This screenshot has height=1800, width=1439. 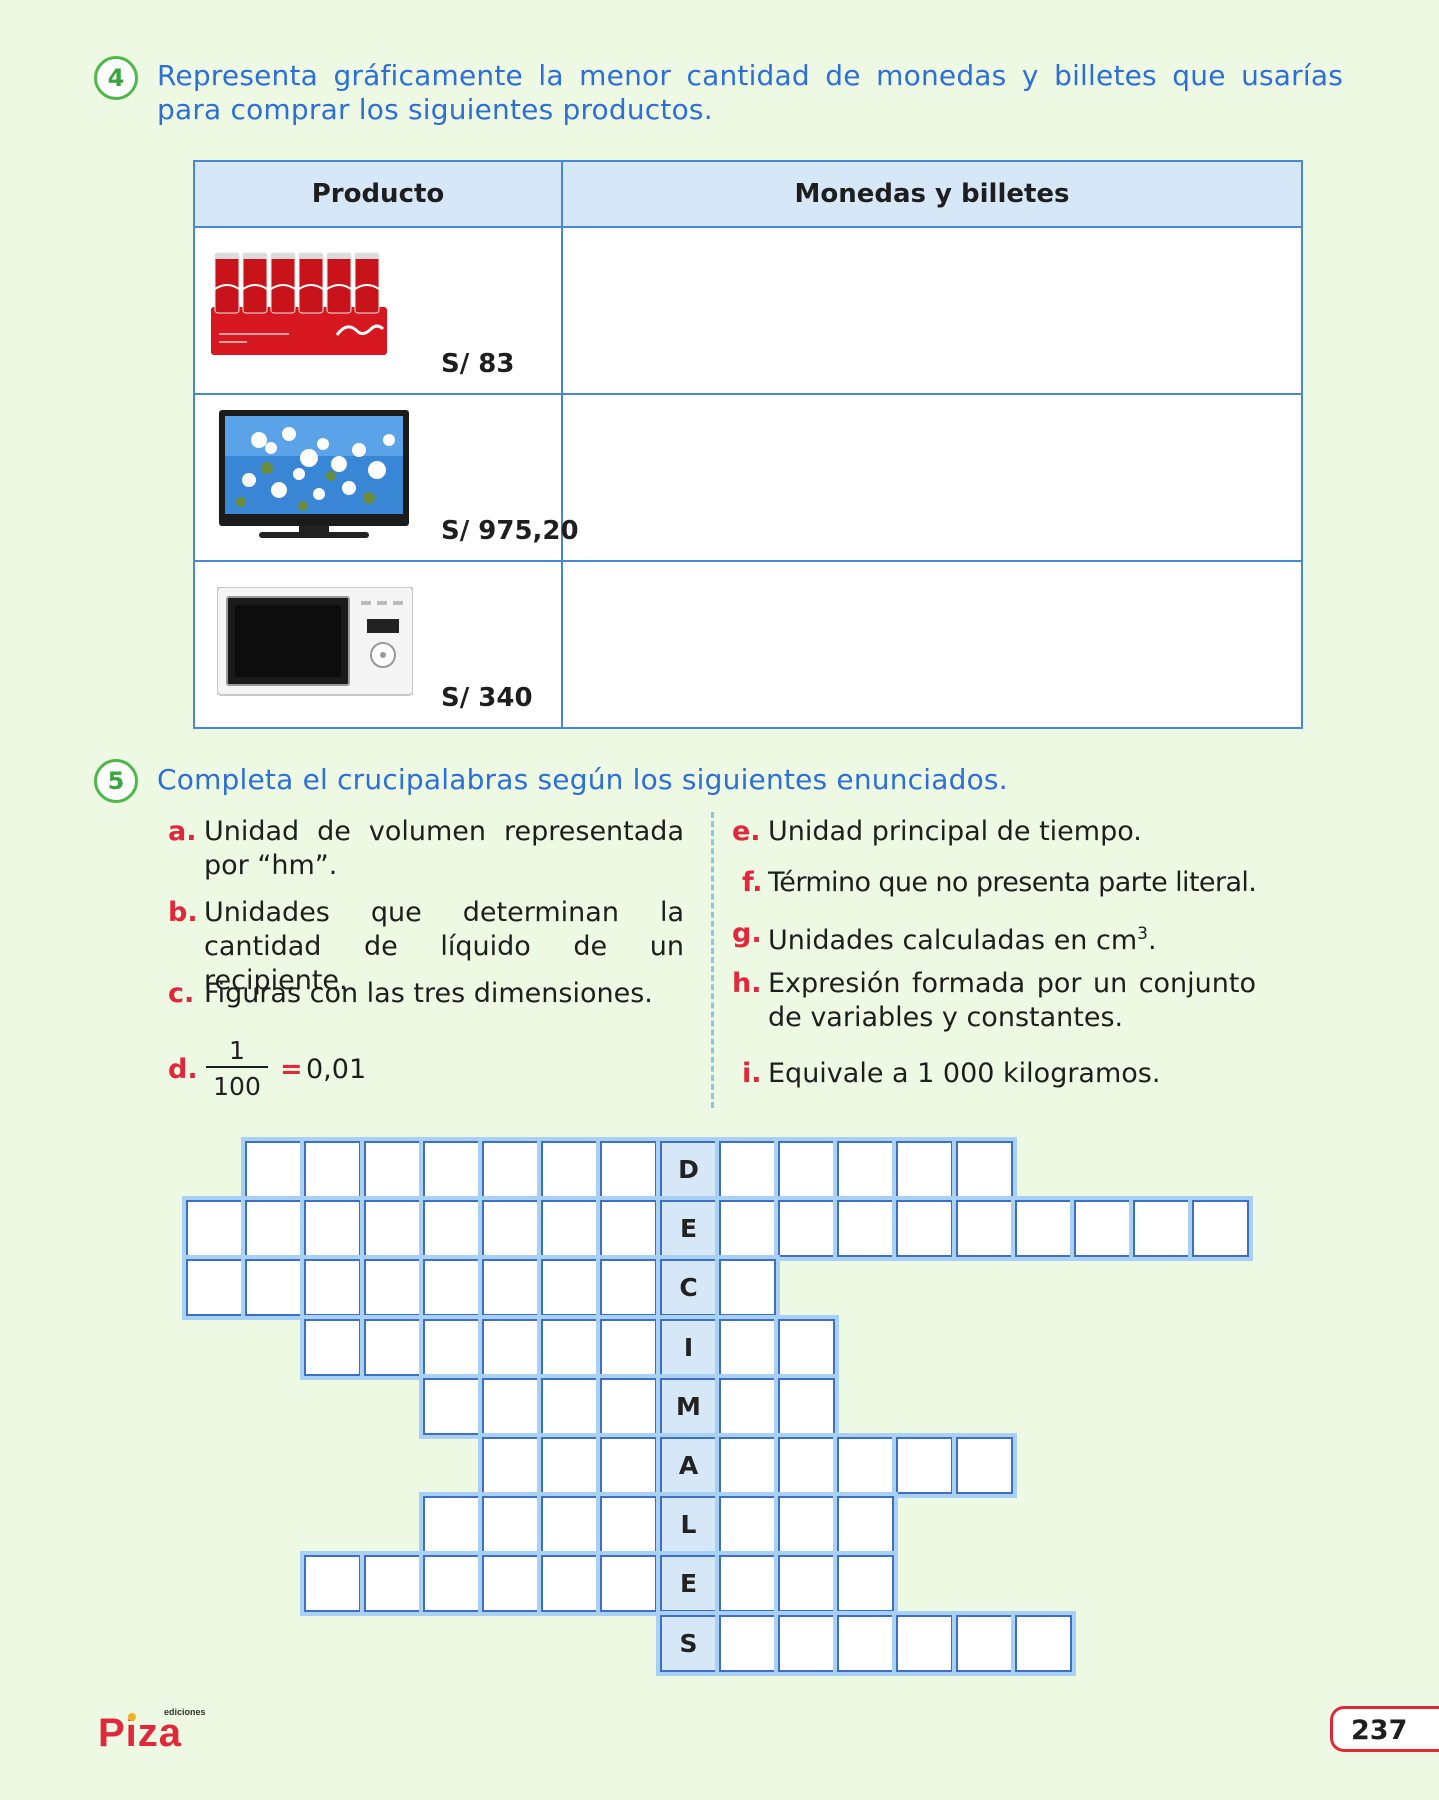 What do you see at coordinates (688, 1406) in the screenshot?
I see `crossword-key-cell: M` at bounding box center [688, 1406].